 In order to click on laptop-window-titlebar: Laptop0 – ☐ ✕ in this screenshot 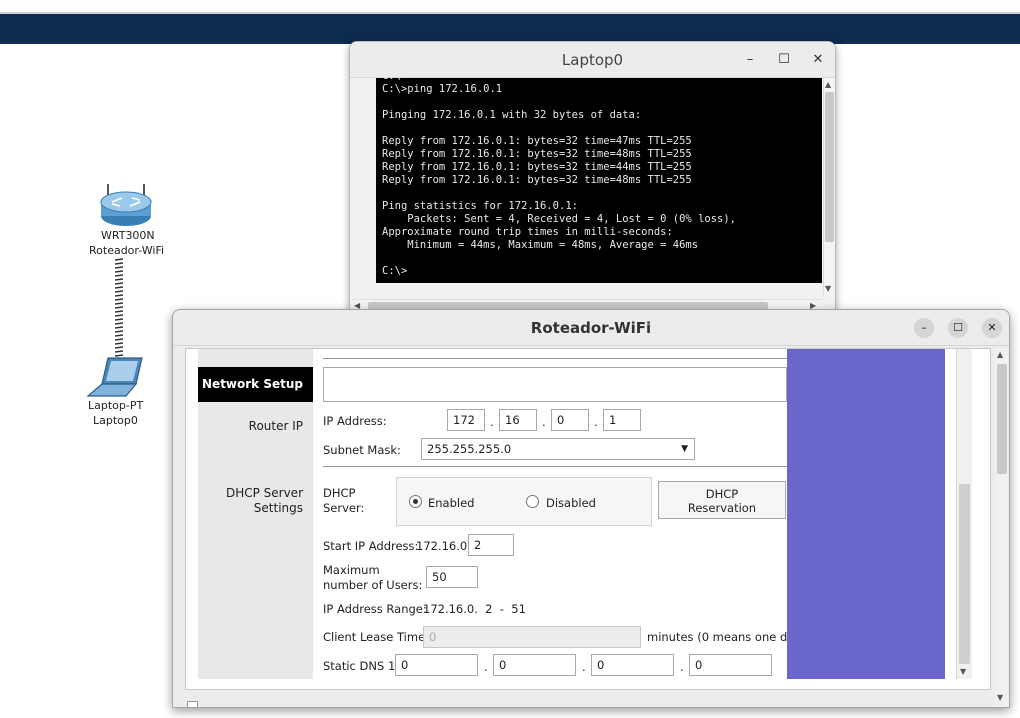, I will do `click(592, 60)`.